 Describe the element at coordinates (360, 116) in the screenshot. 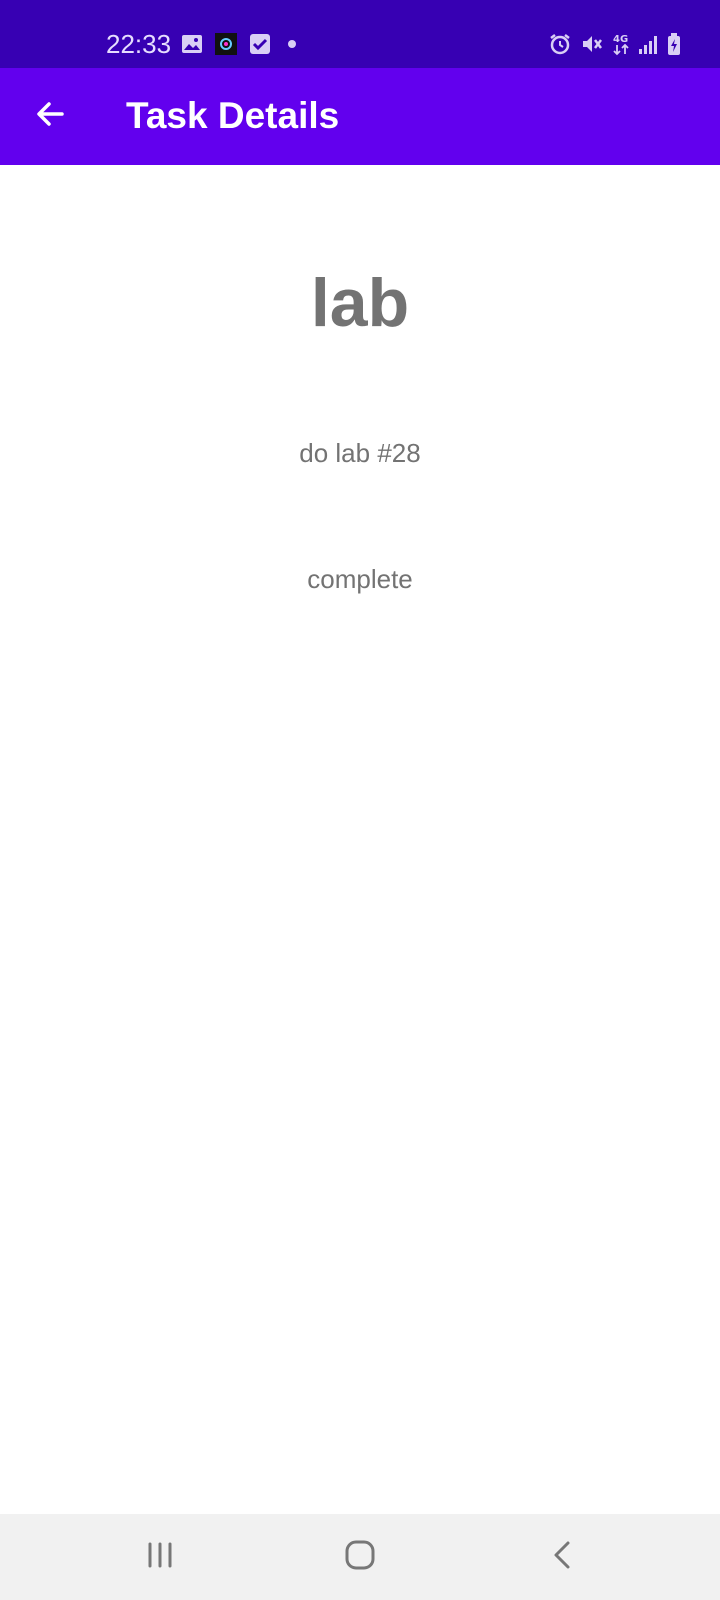

I see `app-bar: Task Details` at that location.